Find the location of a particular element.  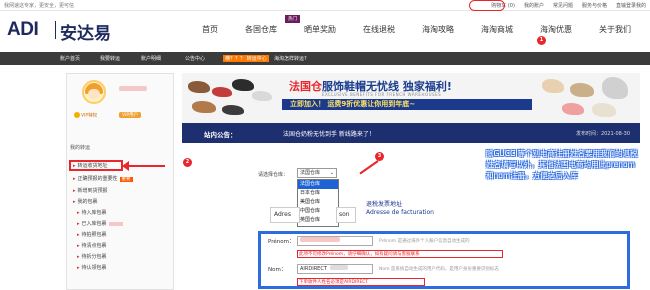

nav-warehouses: 各国仓库 is located at coordinates (261, 29).